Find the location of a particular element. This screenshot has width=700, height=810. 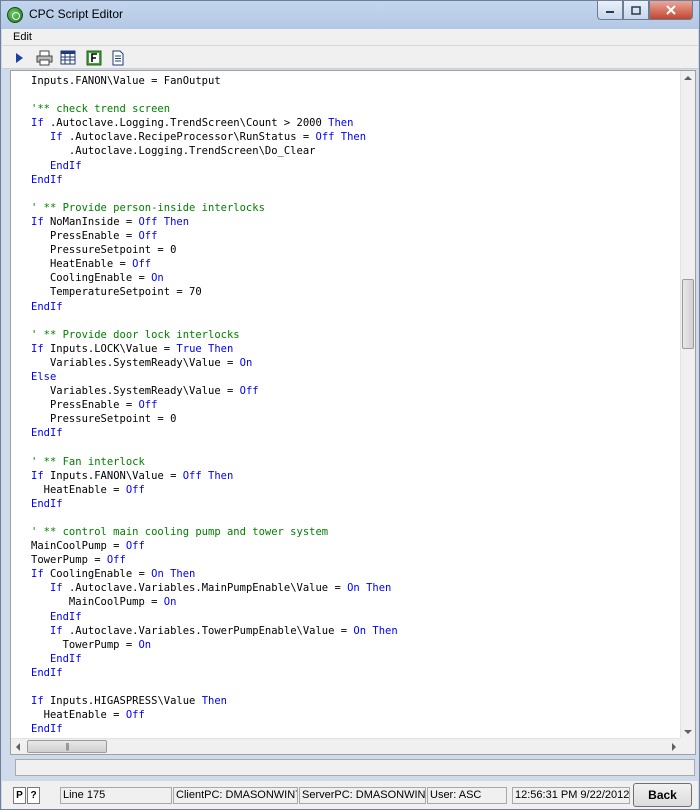

scroll-left-icon is located at coordinates (18, 747).